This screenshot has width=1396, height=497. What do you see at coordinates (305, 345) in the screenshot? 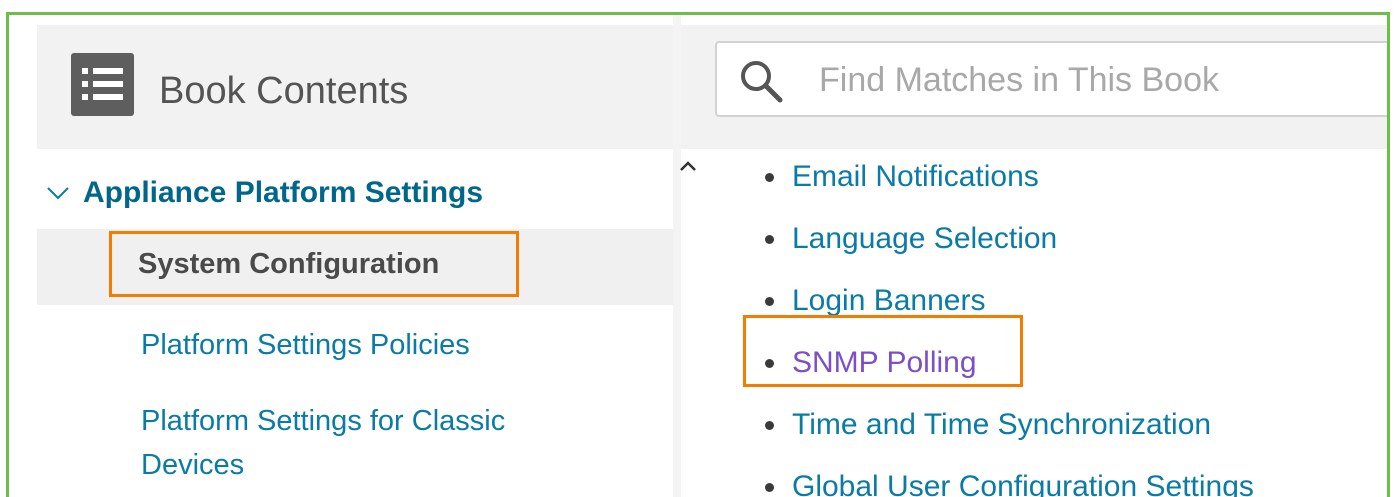
I see `tree-item-platform-settings-policies: Platform Settings Policies` at bounding box center [305, 345].